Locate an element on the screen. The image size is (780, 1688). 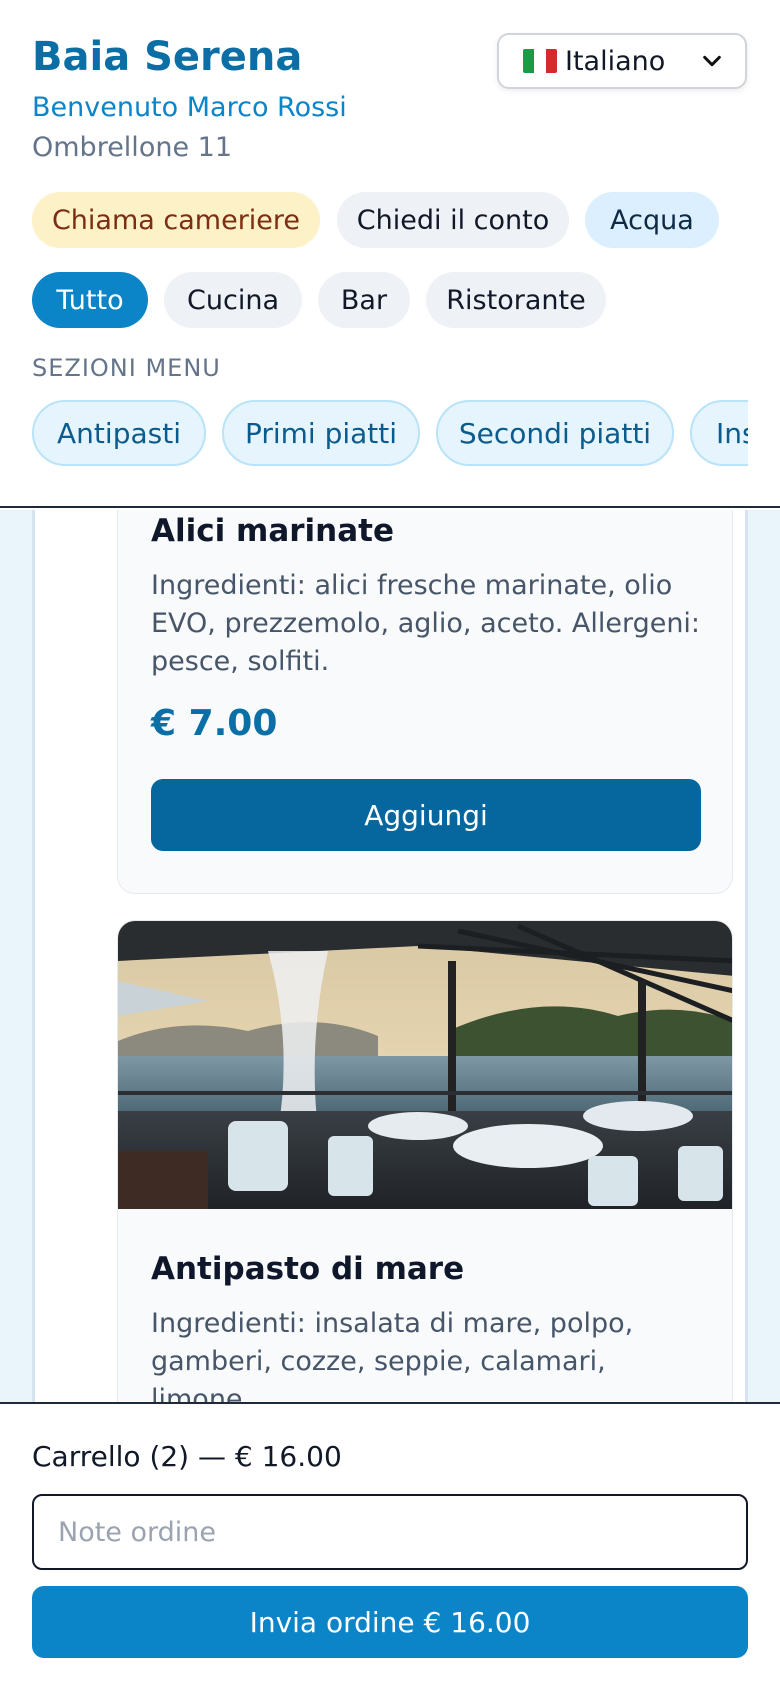
call-waiter-button: Chiama cameriere is located at coordinates (176, 220).